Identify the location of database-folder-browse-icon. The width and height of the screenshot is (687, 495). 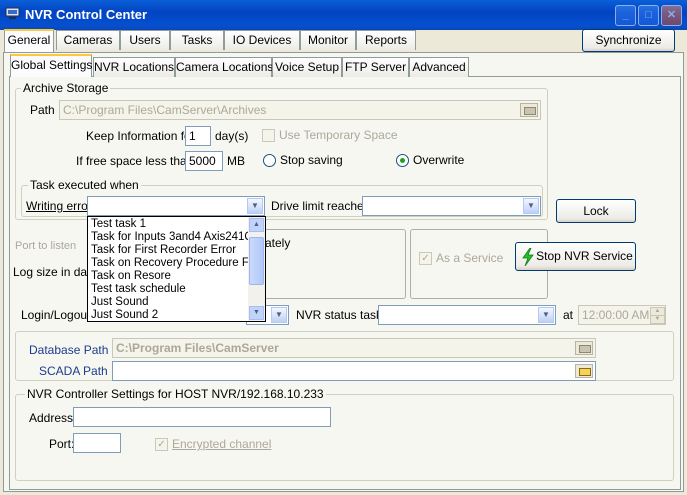
(584, 348).